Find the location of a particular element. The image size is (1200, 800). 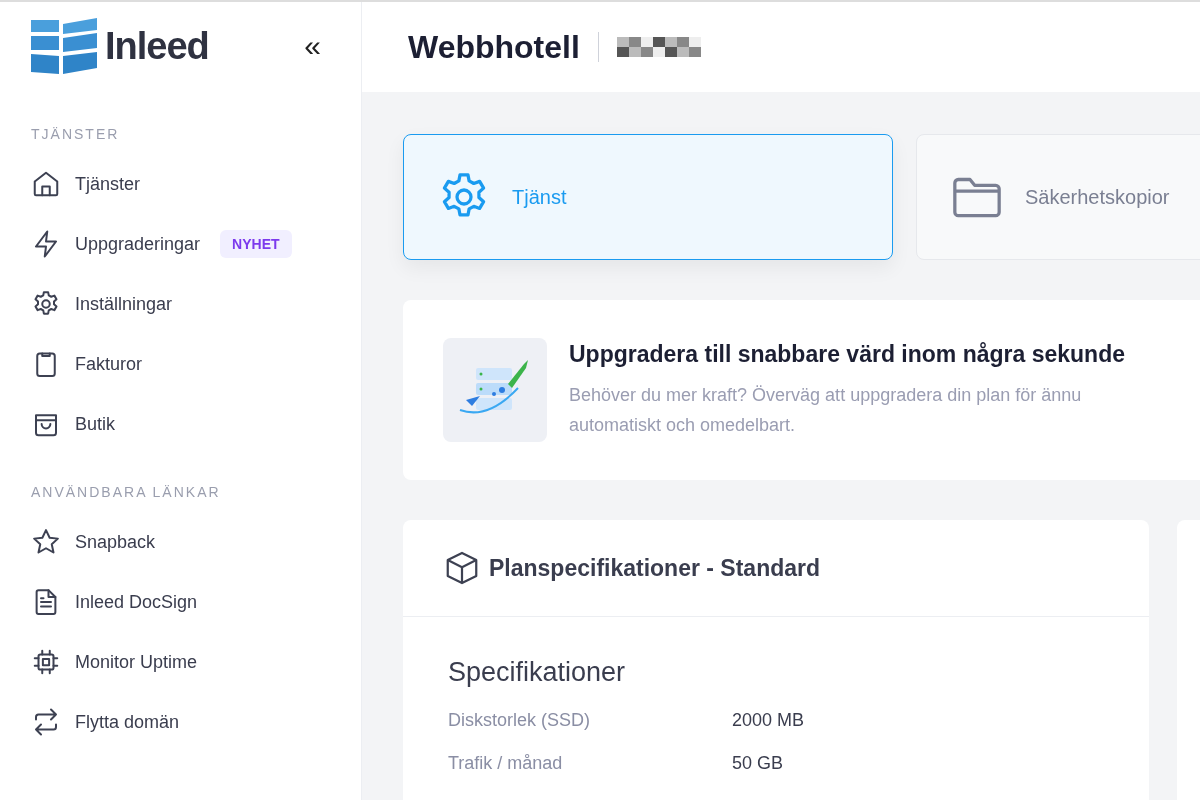

nav-item: Uppgraderingar NYHET is located at coordinates (196, 244).